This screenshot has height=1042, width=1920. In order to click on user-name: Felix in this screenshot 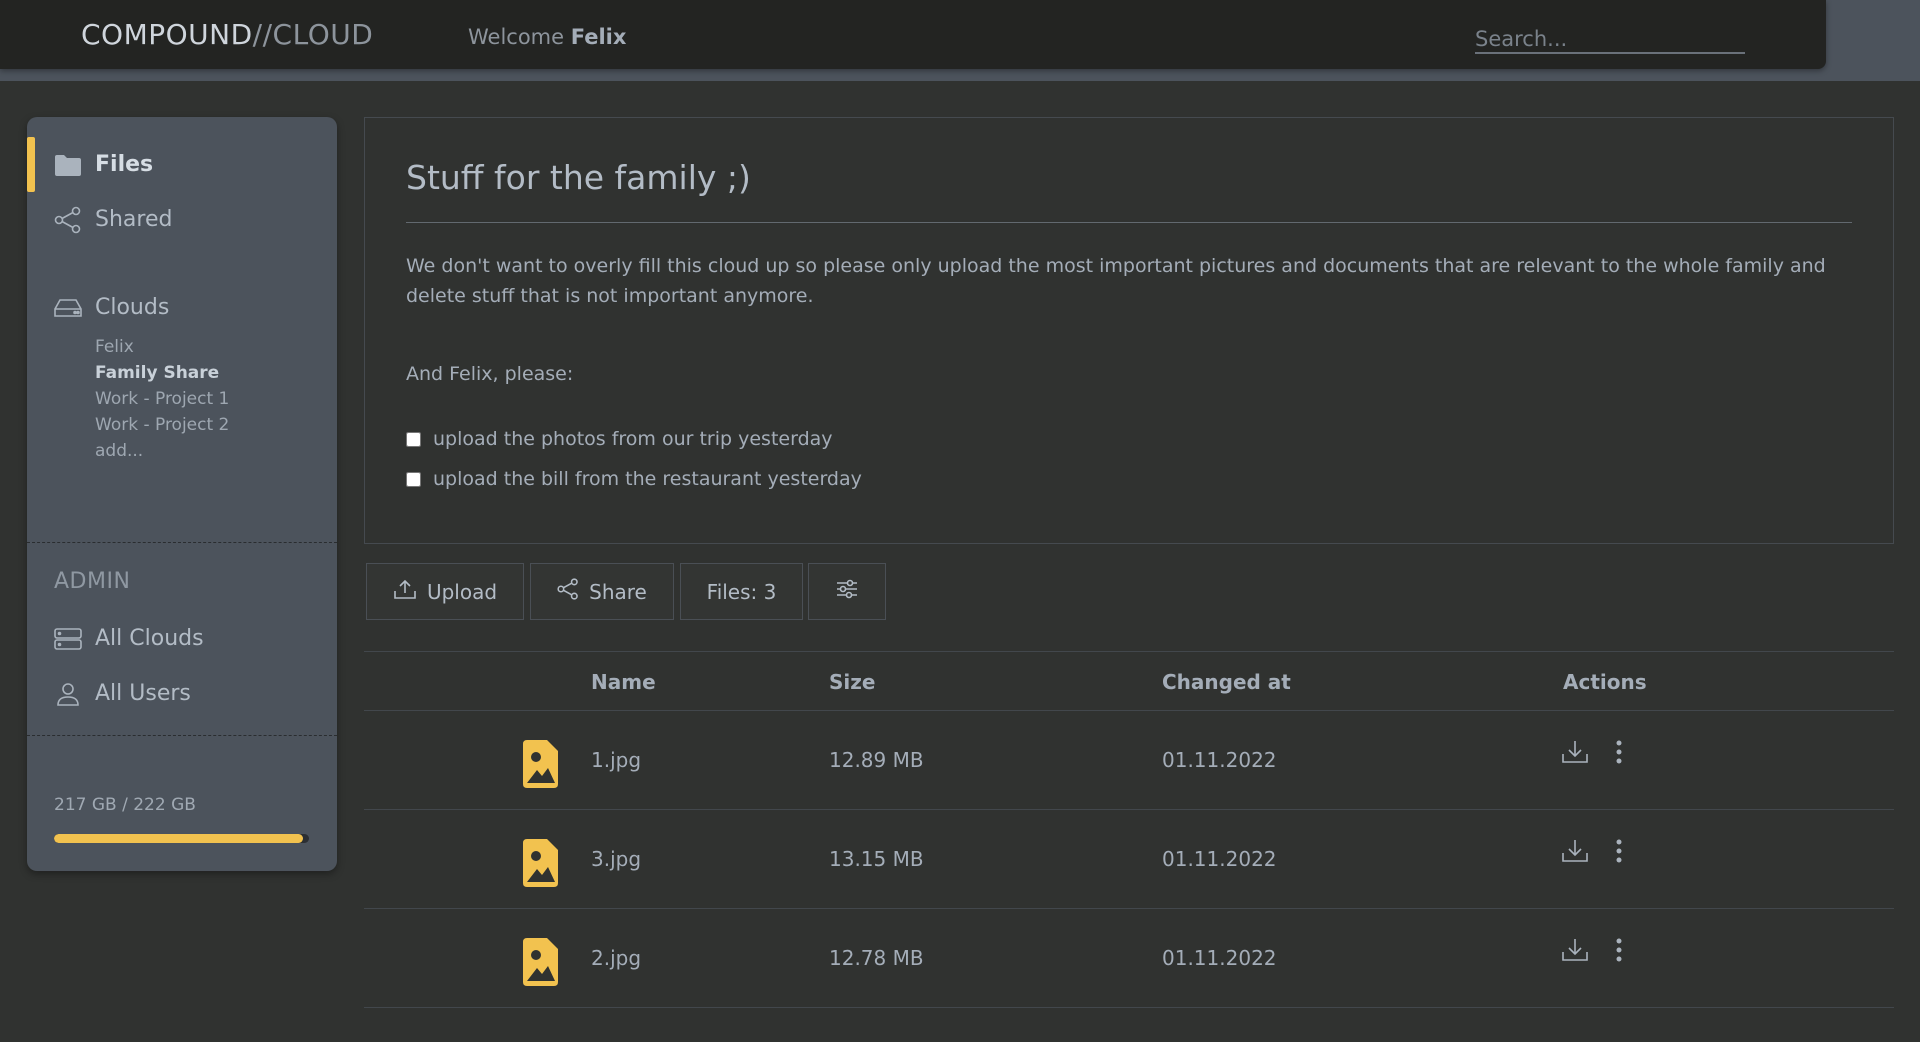, I will do `click(598, 37)`.